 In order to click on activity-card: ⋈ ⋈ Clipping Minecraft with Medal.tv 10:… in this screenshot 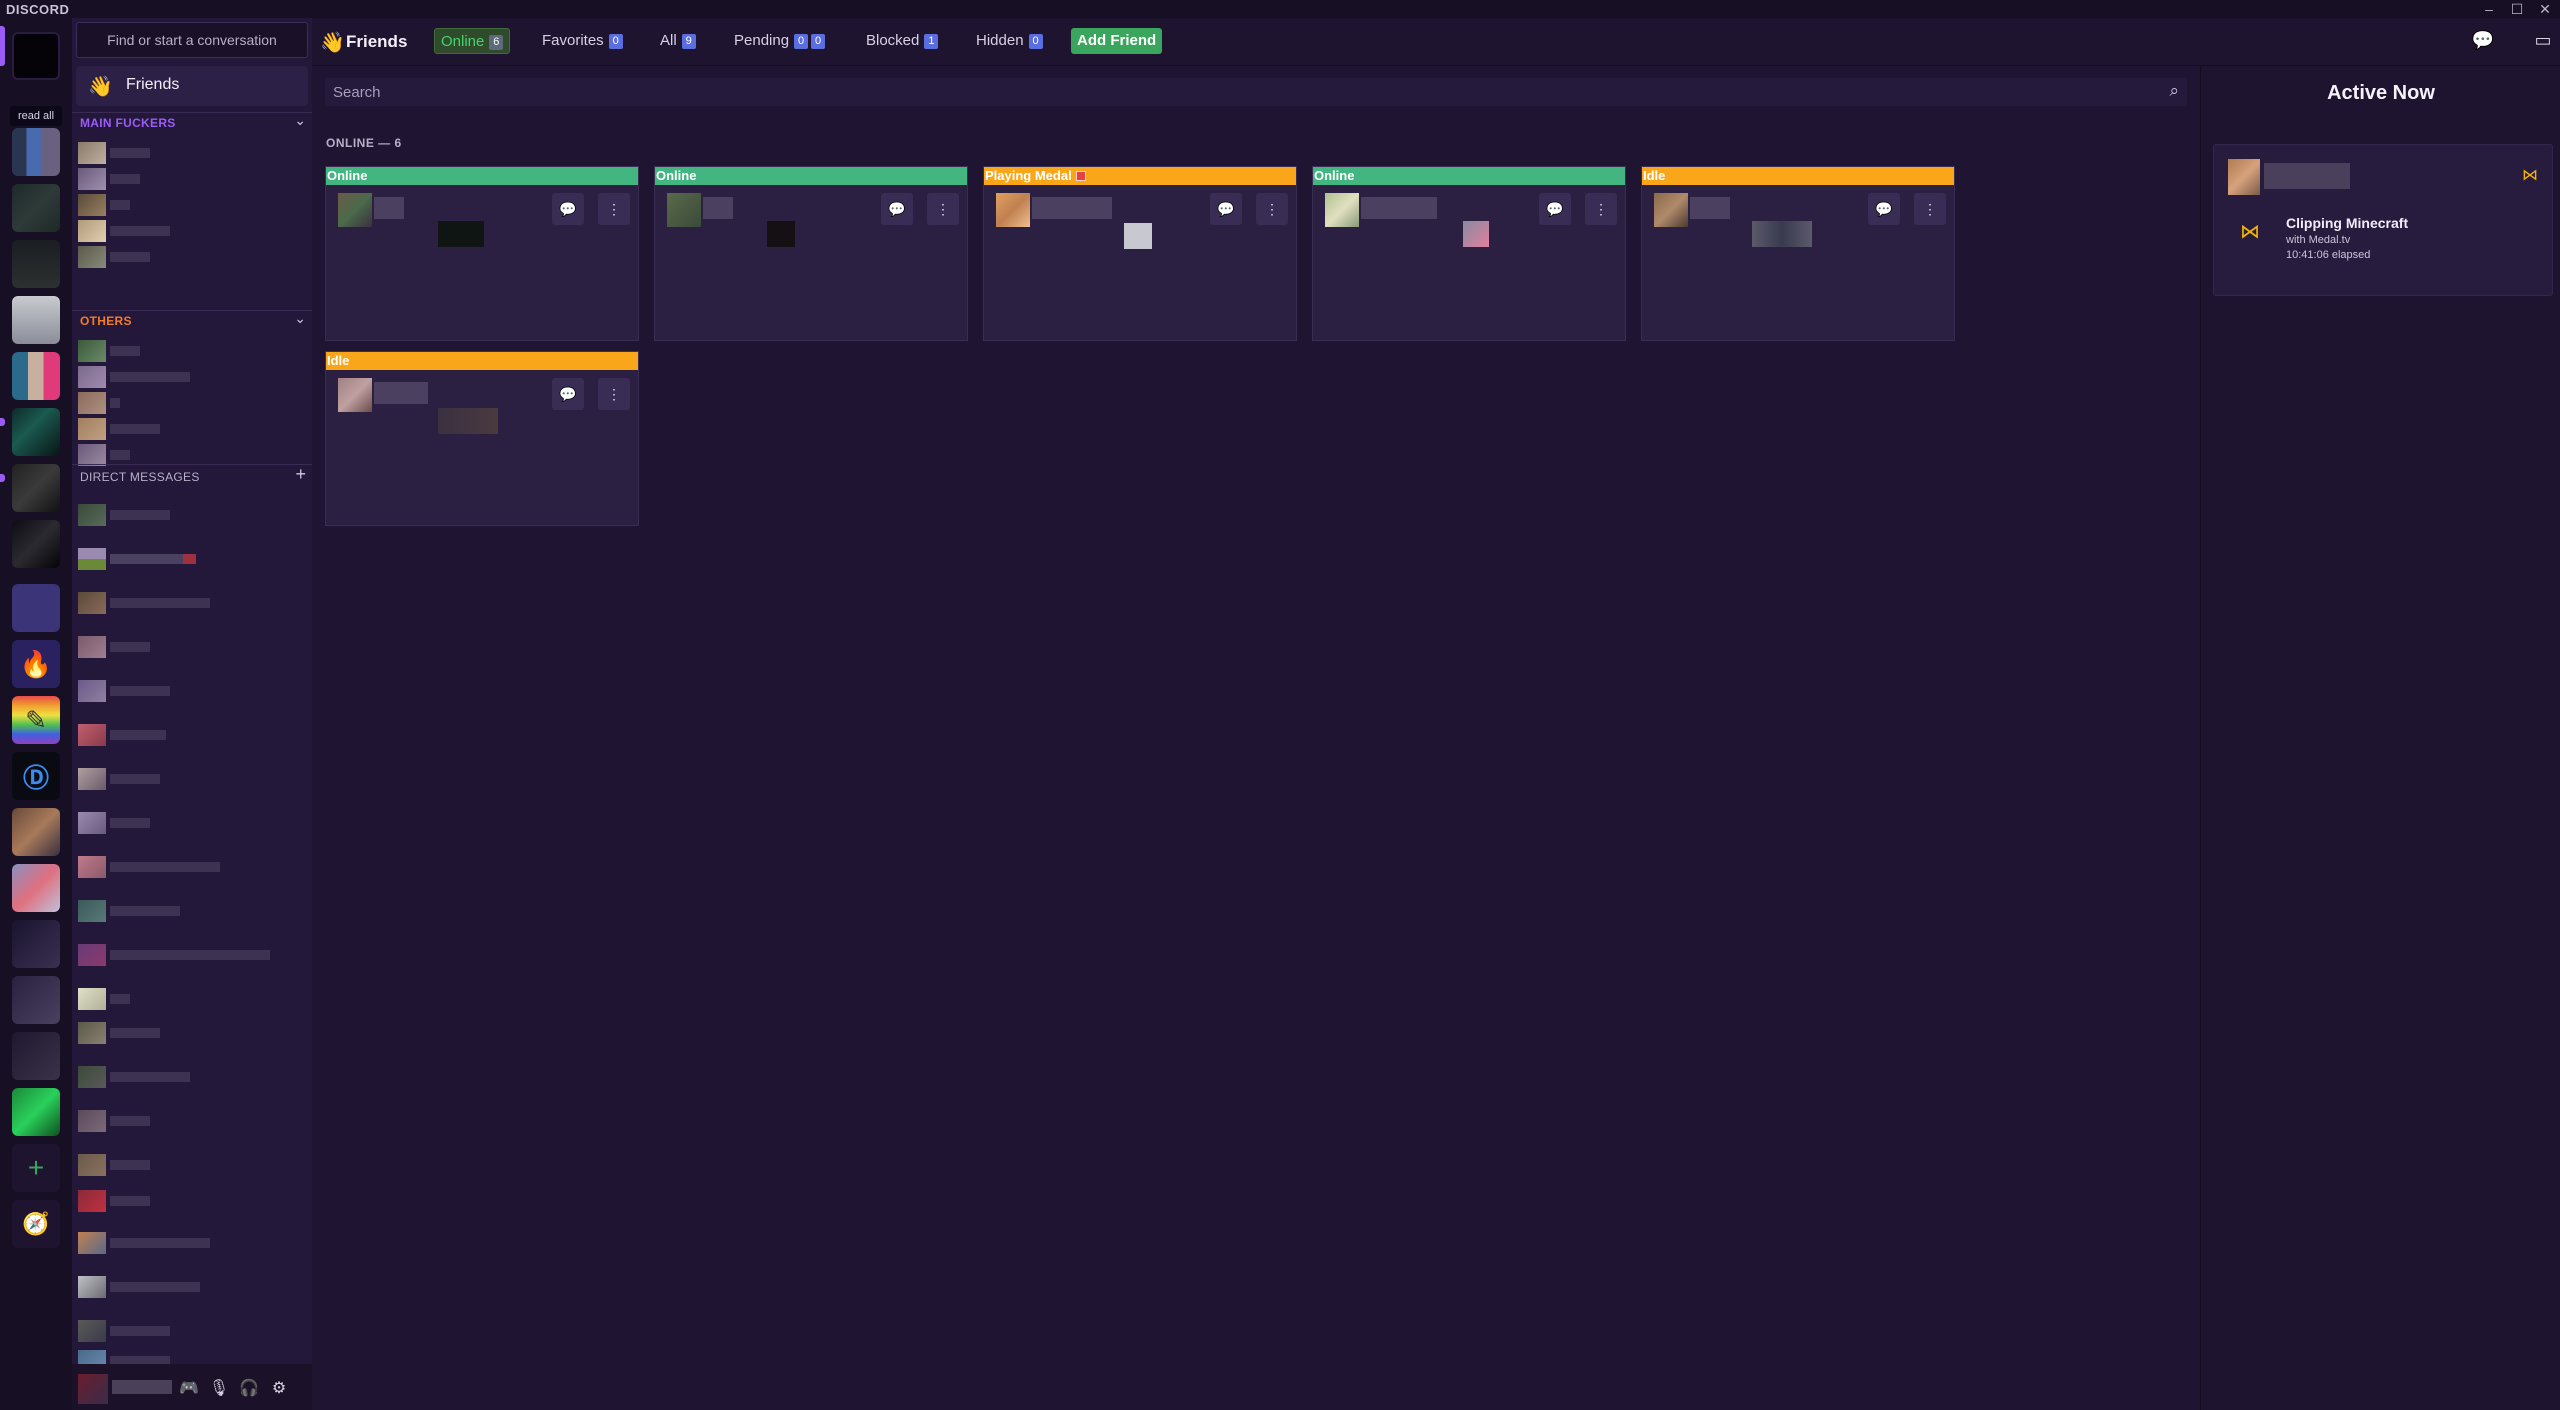, I will do `click(2383, 220)`.